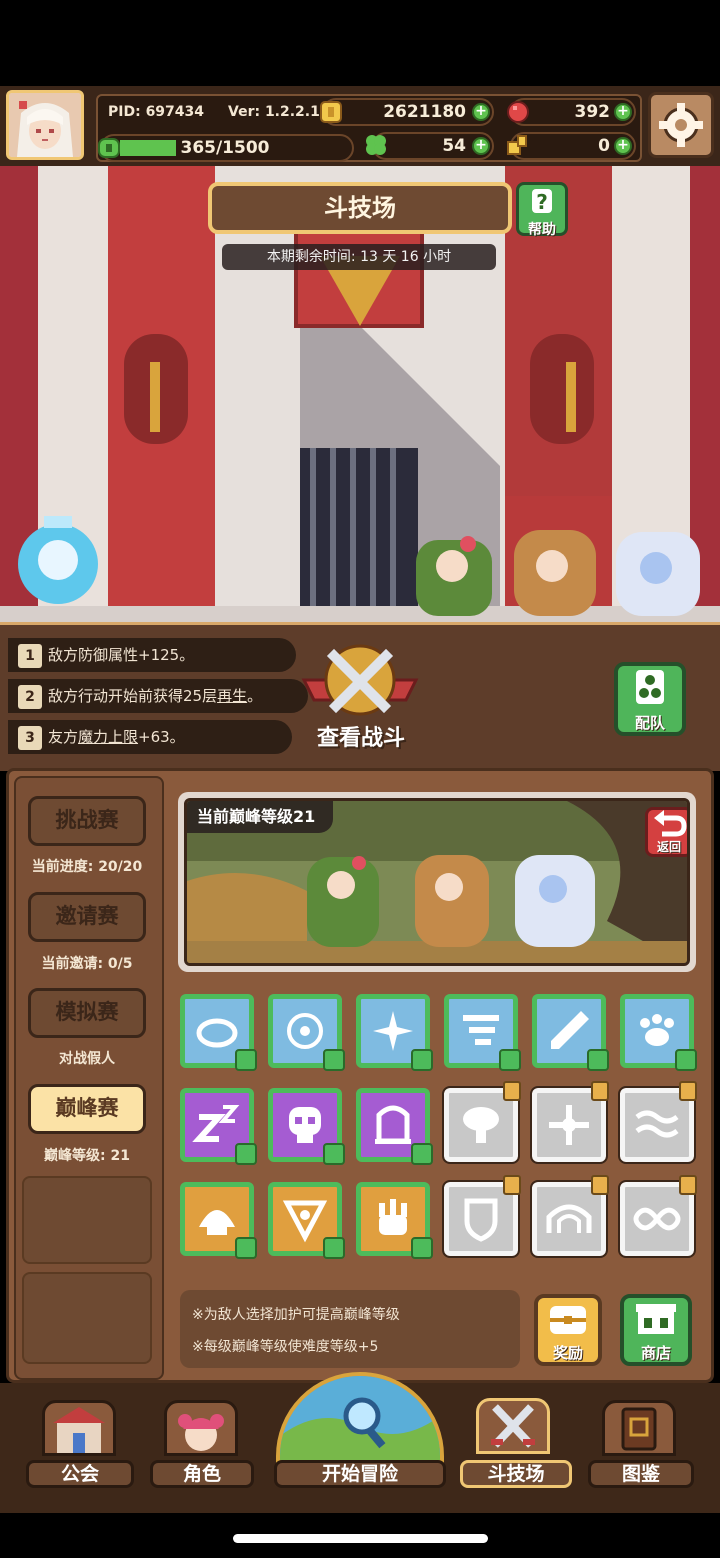 Image resolution: width=720 pixels, height=1558 pixels. What do you see at coordinates (30, 696) in the screenshot?
I see `buff-number: 2` at bounding box center [30, 696].